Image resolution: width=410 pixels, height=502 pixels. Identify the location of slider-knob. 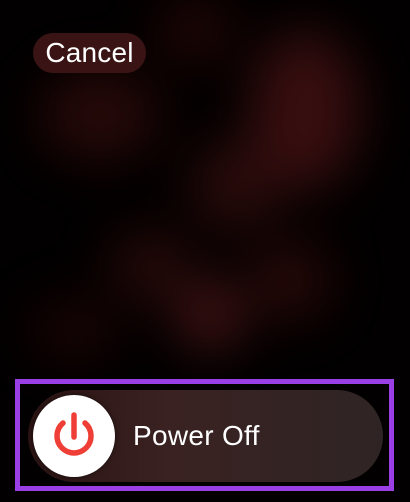
(74, 436).